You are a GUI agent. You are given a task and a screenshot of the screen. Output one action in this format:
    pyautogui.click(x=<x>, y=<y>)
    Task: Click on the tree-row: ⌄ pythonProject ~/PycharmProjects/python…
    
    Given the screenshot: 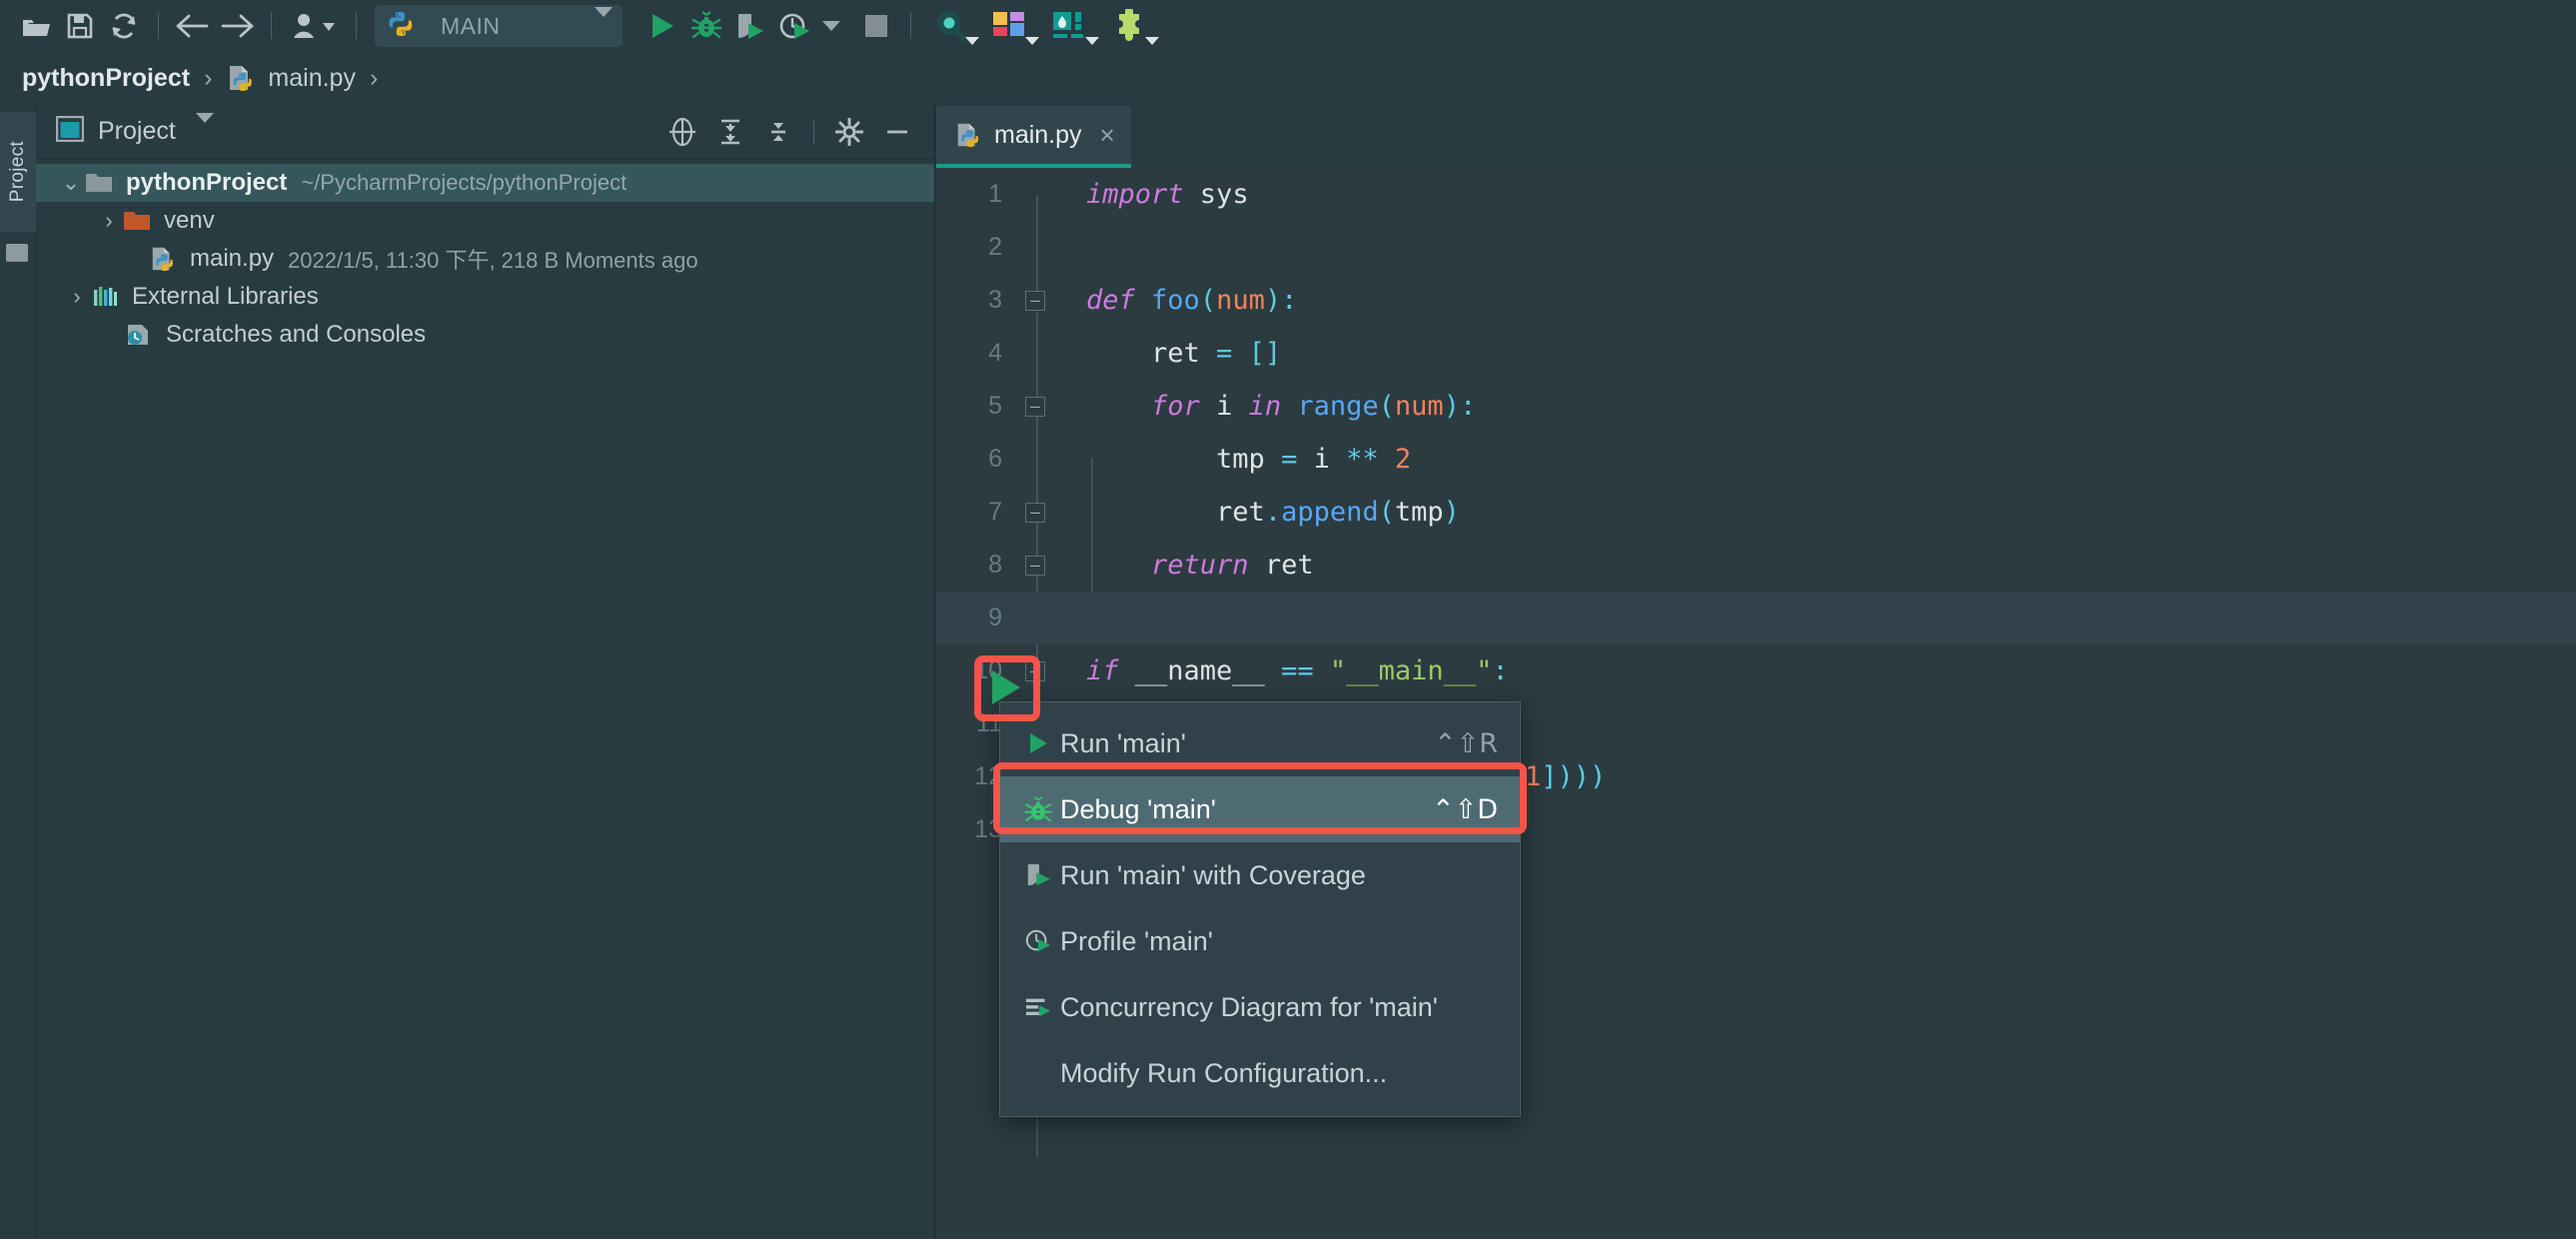 What is the action you would take?
    pyautogui.click(x=485, y=183)
    